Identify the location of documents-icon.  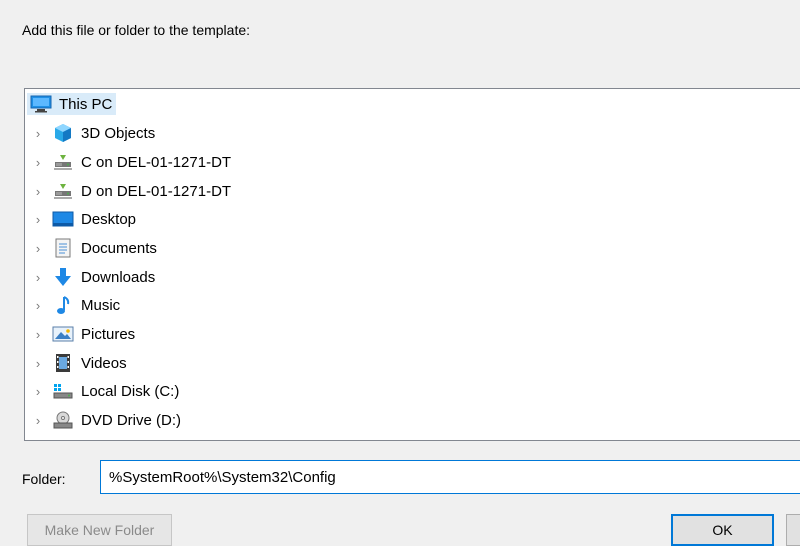
(63, 248).